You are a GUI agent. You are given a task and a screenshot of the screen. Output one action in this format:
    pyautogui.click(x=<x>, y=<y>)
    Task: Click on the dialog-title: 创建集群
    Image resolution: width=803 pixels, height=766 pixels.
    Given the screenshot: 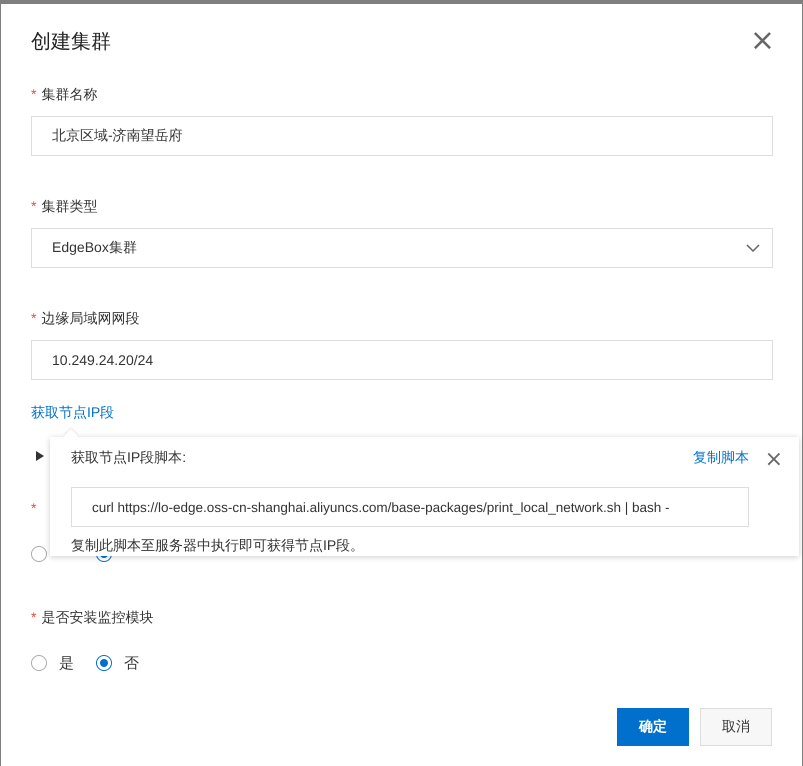 What is the action you would take?
    pyautogui.click(x=71, y=42)
    